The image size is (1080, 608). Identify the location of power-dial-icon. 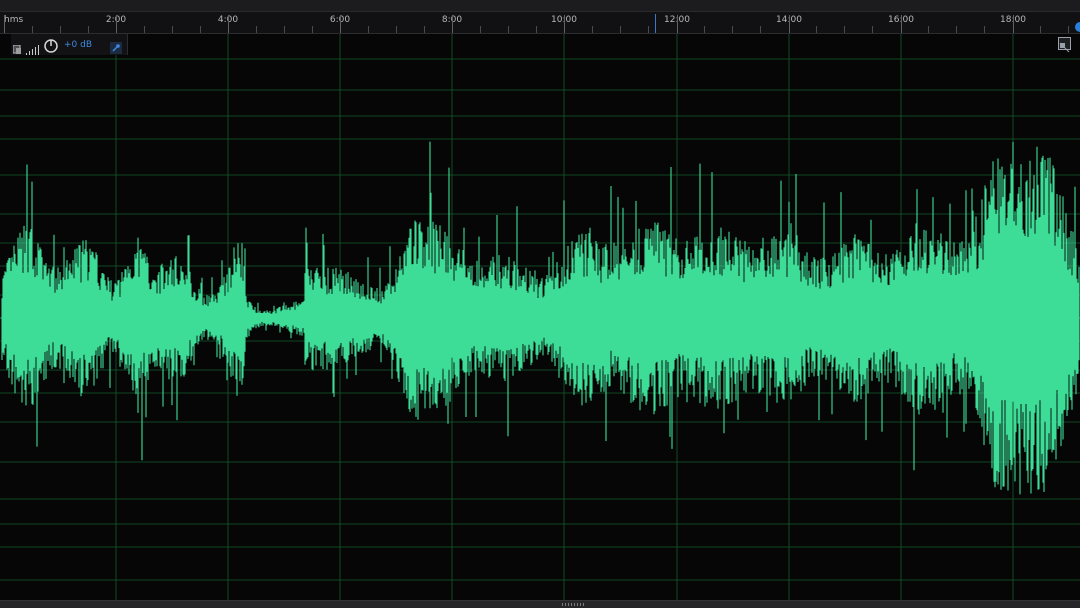
(51, 45).